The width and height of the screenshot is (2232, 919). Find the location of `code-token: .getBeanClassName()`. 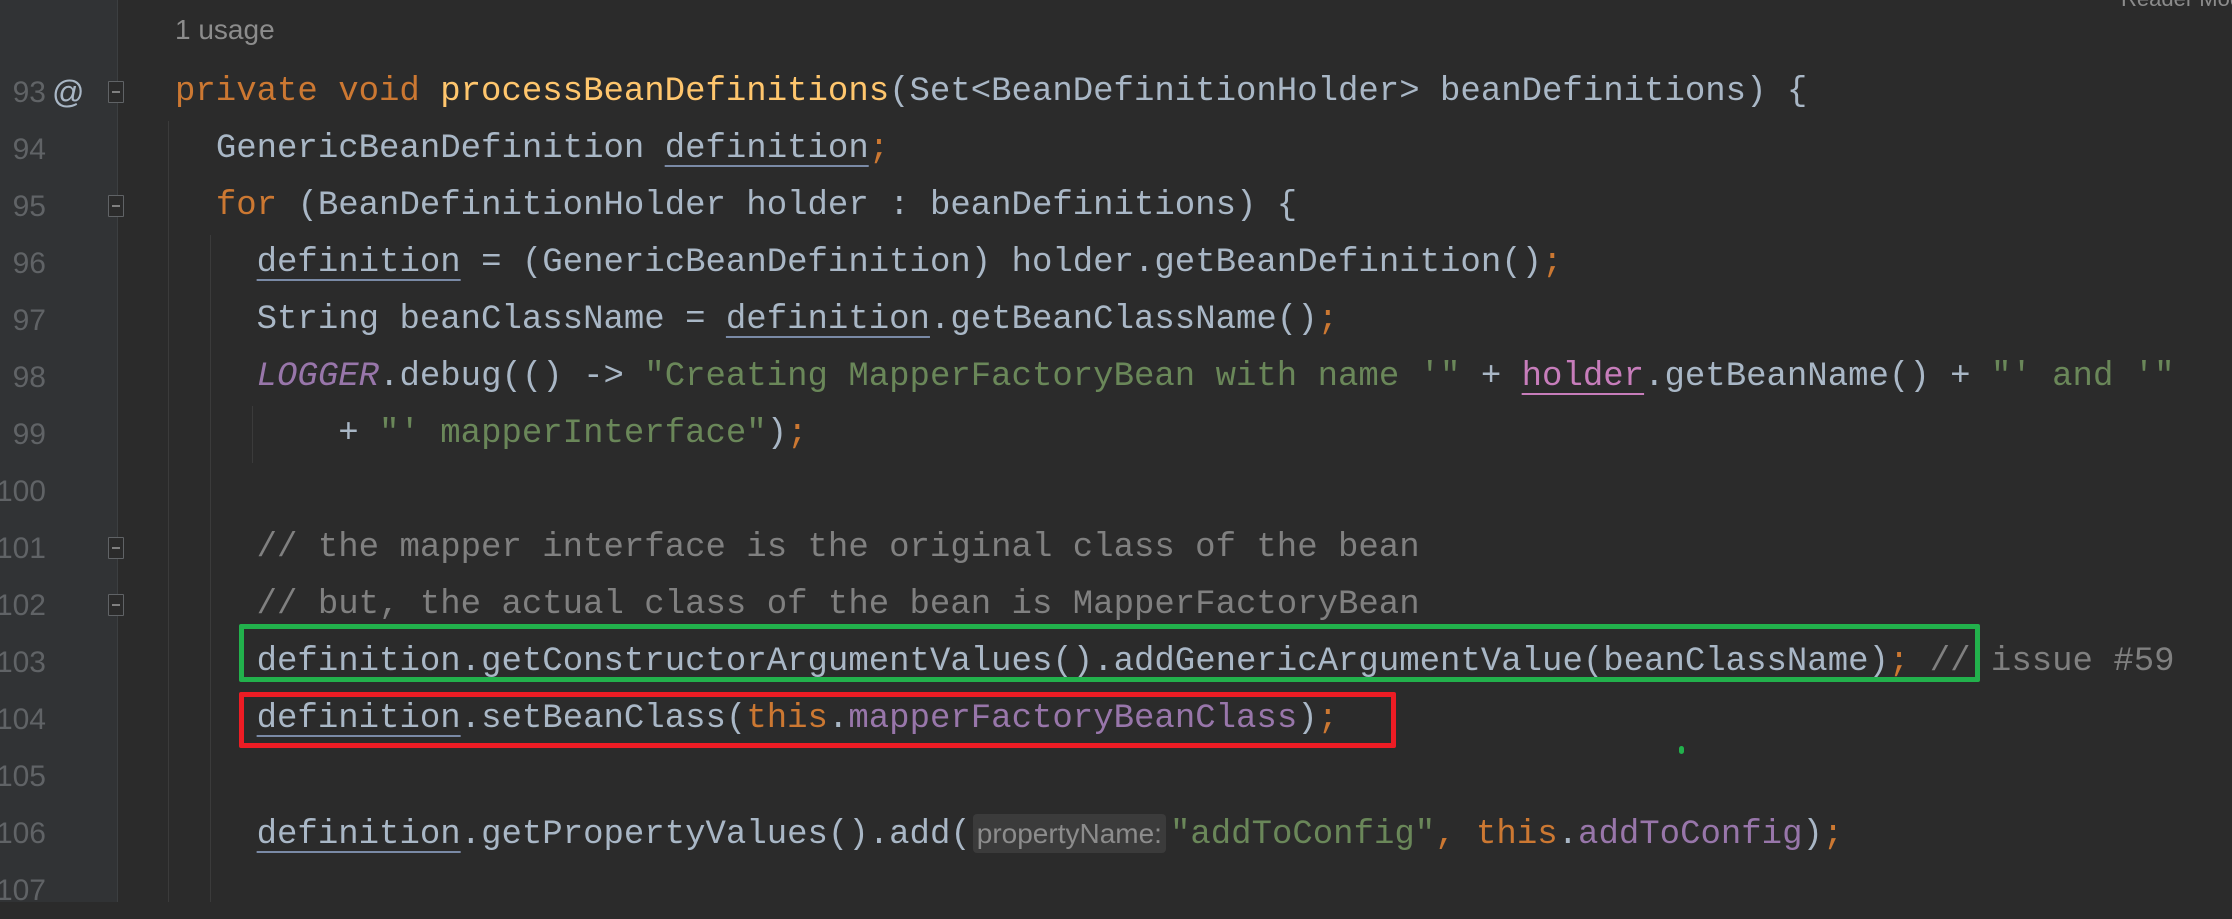

code-token: .getBeanClassName() is located at coordinates (1123, 320).